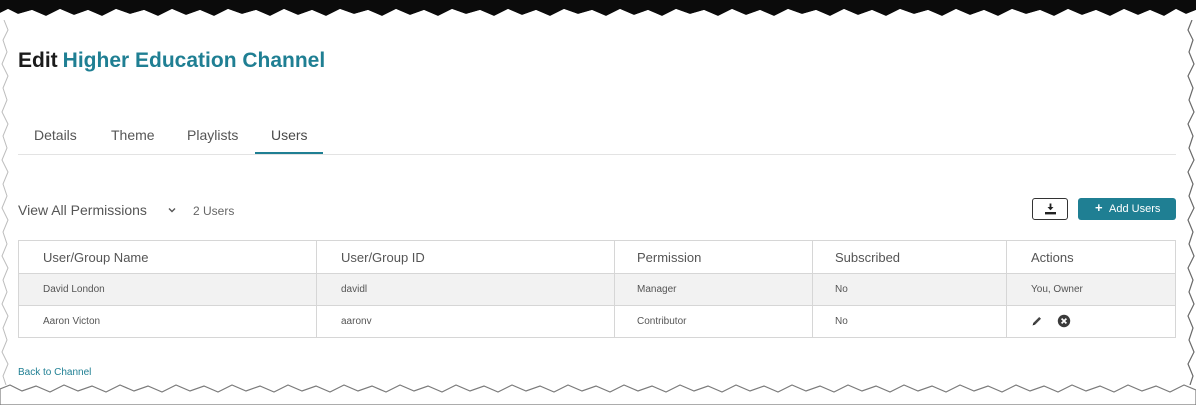 Image resolution: width=1196 pixels, height=405 pixels. What do you see at coordinates (1091, 321) in the screenshot?
I see `cell-actions` at bounding box center [1091, 321].